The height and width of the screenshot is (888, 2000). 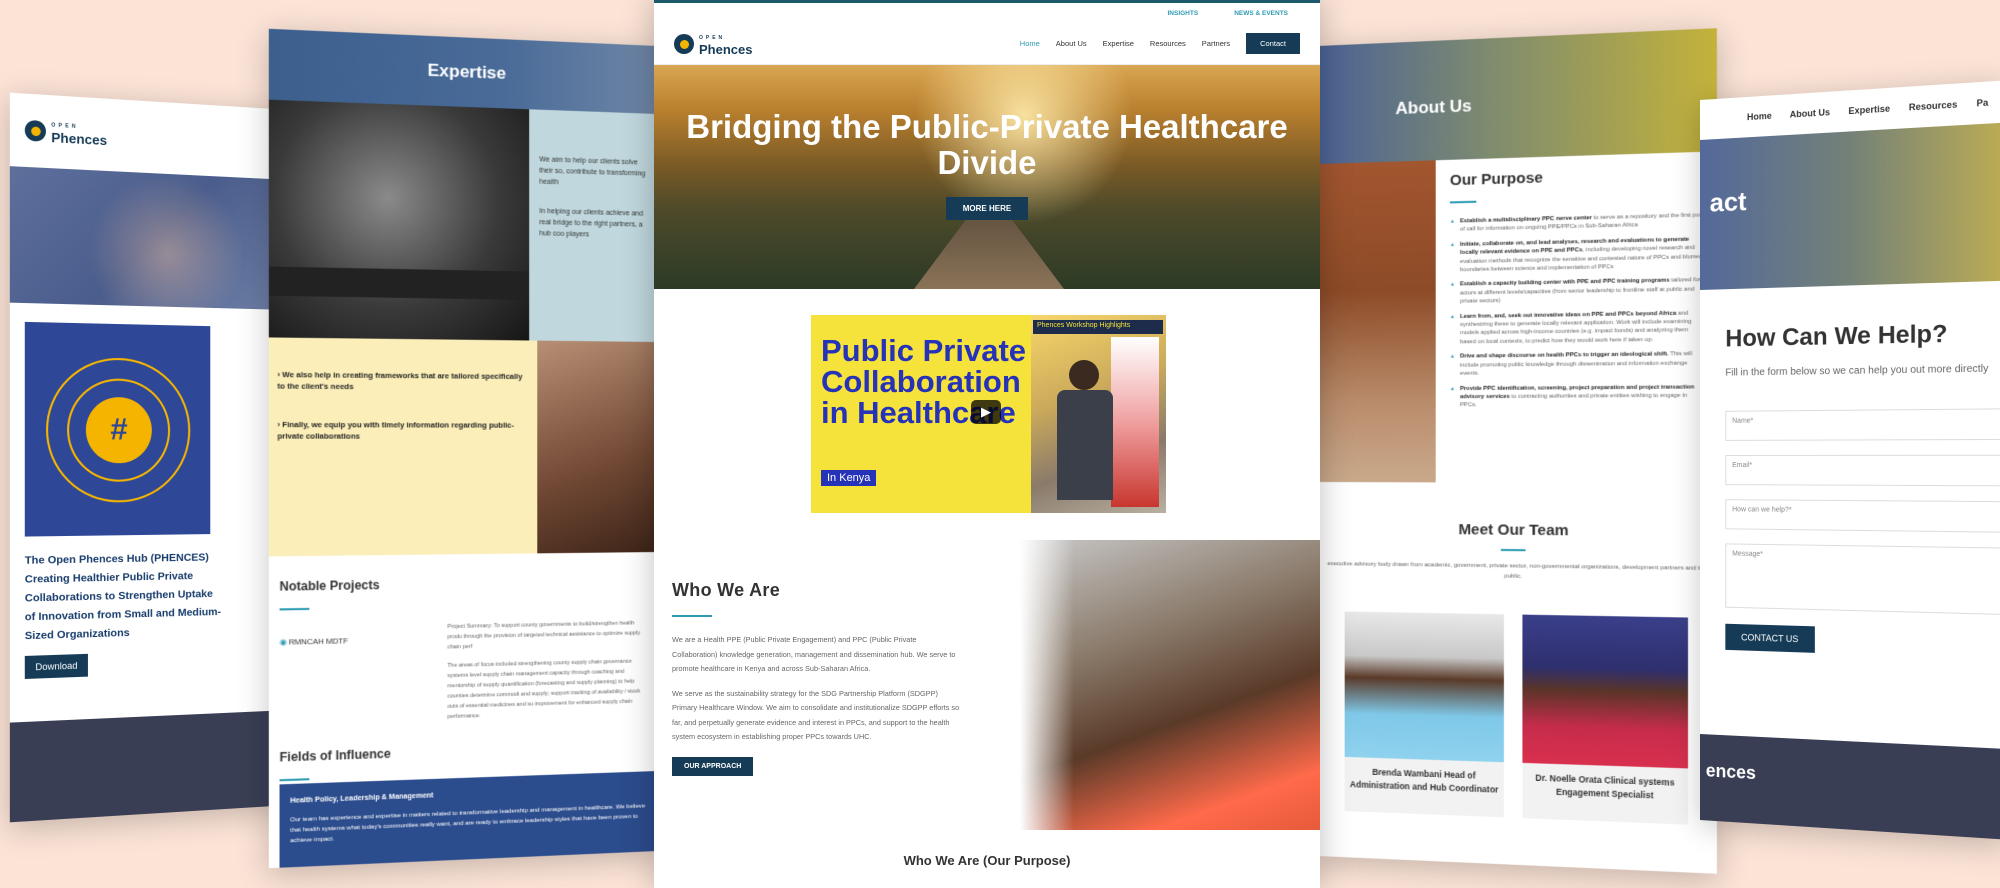 What do you see at coordinates (1862, 516) in the screenshot?
I see `help-field: How can we help?*` at bounding box center [1862, 516].